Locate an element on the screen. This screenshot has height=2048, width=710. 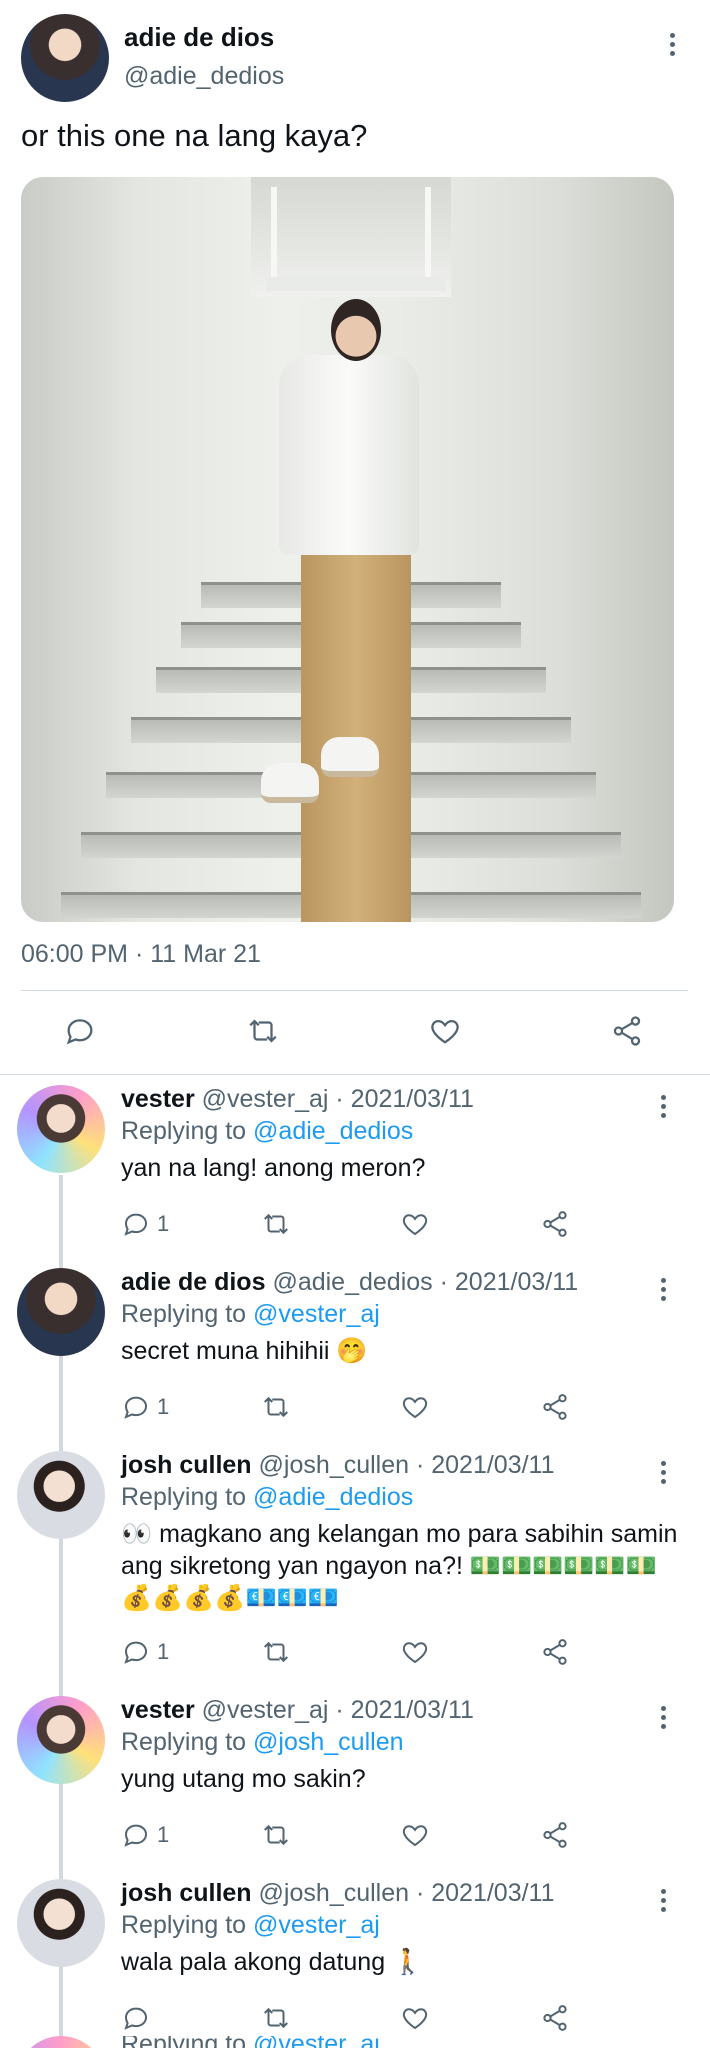
partial-reply: Replying to @vester_aj is located at coordinates (355, 2042).